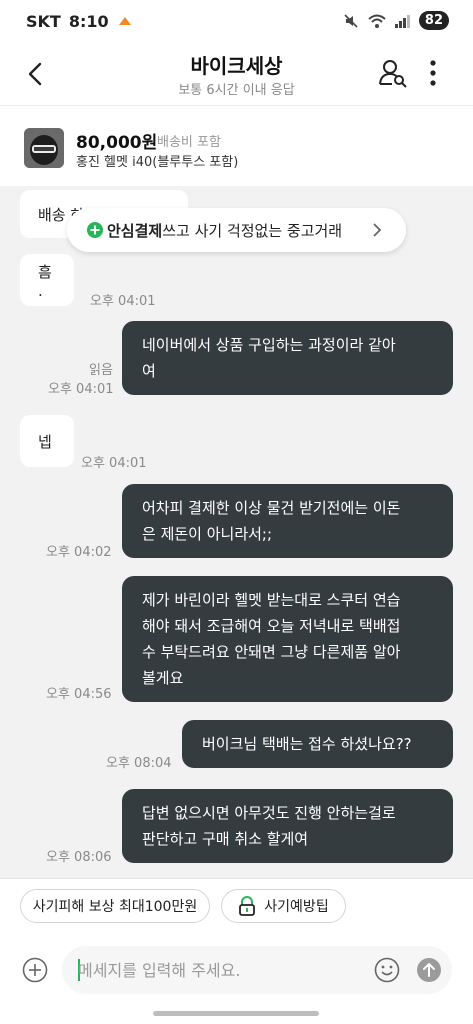 The height and width of the screenshot is (1024, 473). I want to click on message-text: 여, so click(149, 371).